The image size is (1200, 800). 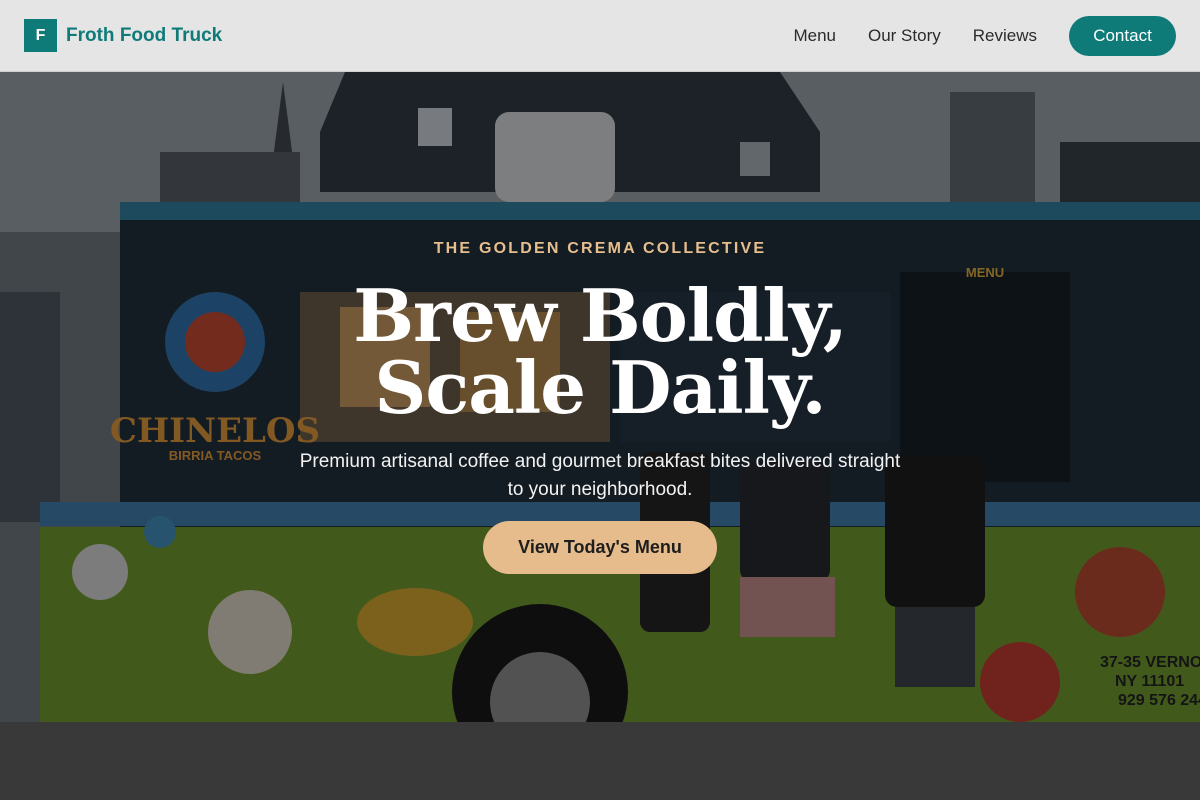 I want to click on brand-name: Froth Food Truck, so click(x=144, y=35).